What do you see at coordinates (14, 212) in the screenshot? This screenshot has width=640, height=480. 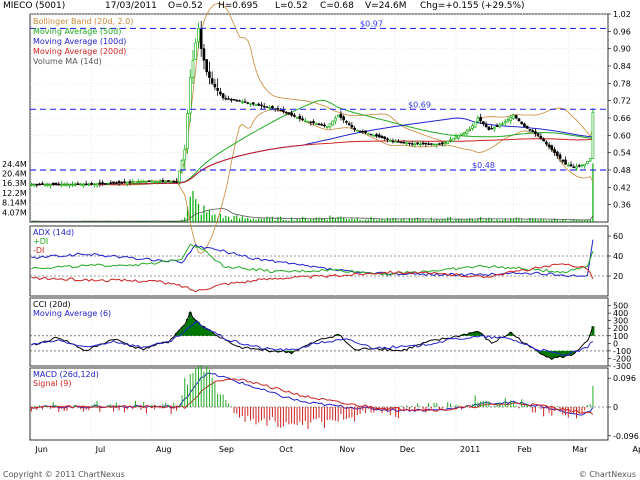 I see `volume-y-tick-label: 4.07M` at bounding box center [14, 212].